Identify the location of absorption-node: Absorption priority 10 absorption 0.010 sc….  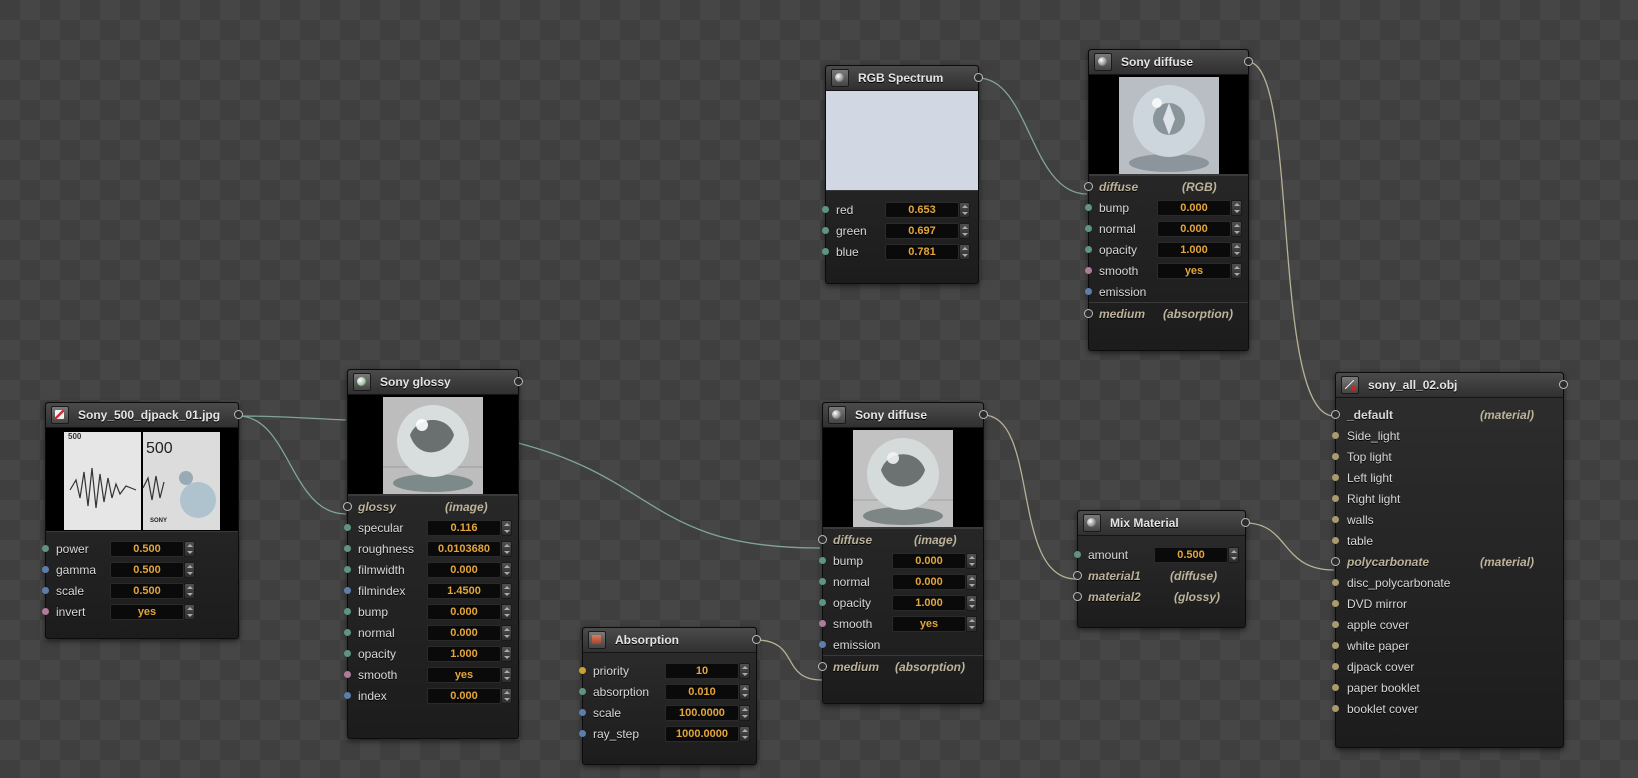
(670, 696).